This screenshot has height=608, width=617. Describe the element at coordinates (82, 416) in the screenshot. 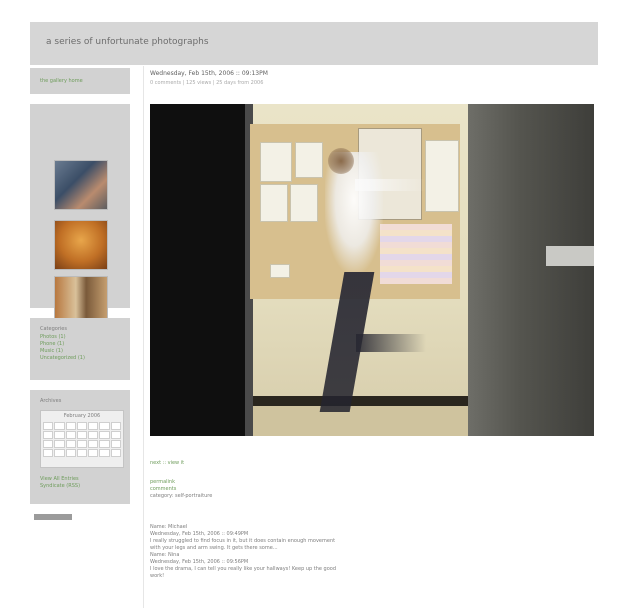

I see `calendar-month: February 2006` at that location.